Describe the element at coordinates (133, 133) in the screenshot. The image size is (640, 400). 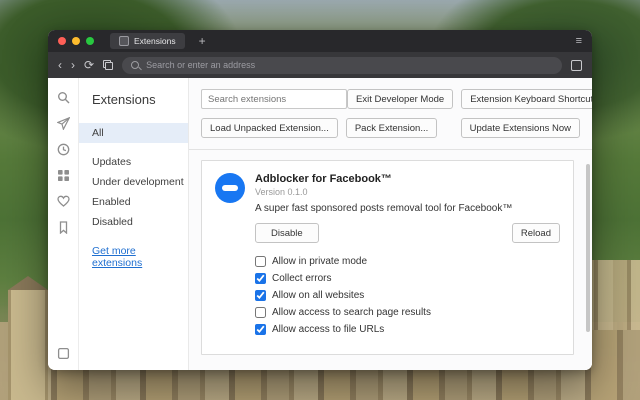
I see `sidebar-item-all: All` at that location.